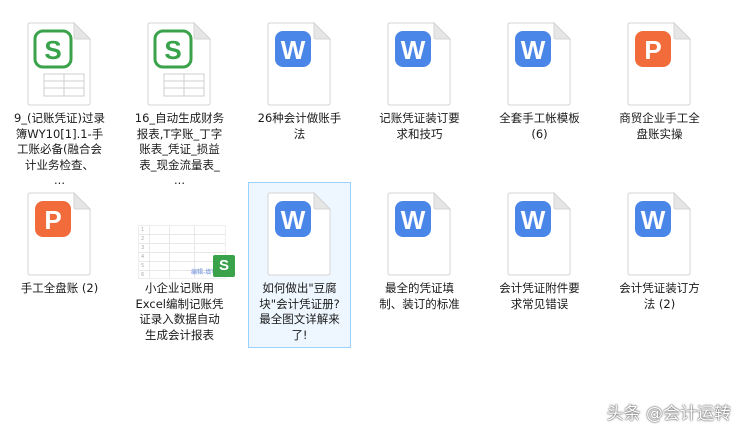 This screenshot has width=743, height=434. I want to click on file-name-label: 手工全盘账 (2), so click(59, 288).